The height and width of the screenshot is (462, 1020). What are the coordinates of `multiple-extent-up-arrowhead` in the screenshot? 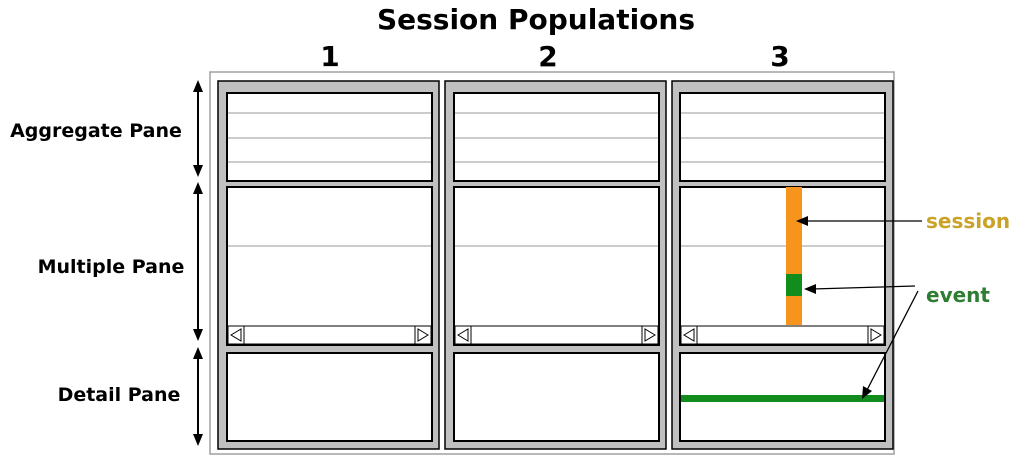 It's located at (198, 188).